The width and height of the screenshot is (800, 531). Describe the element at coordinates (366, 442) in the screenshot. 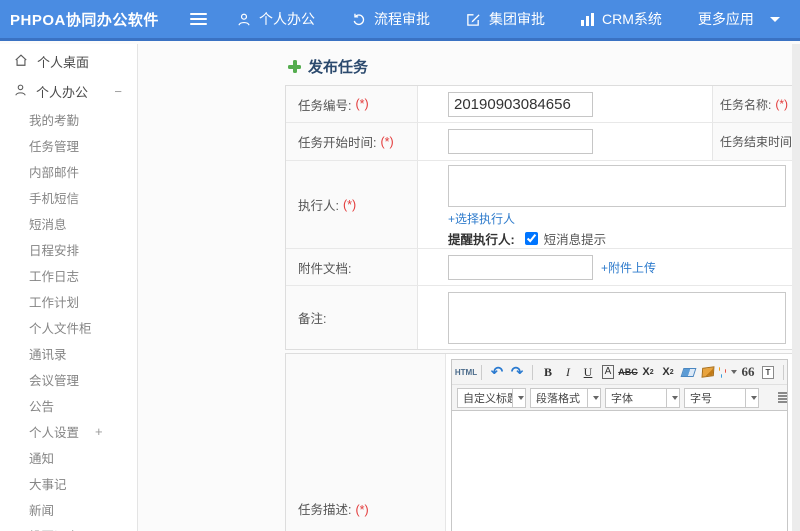

I see `description-label: 任务描述: (*)` at that location.